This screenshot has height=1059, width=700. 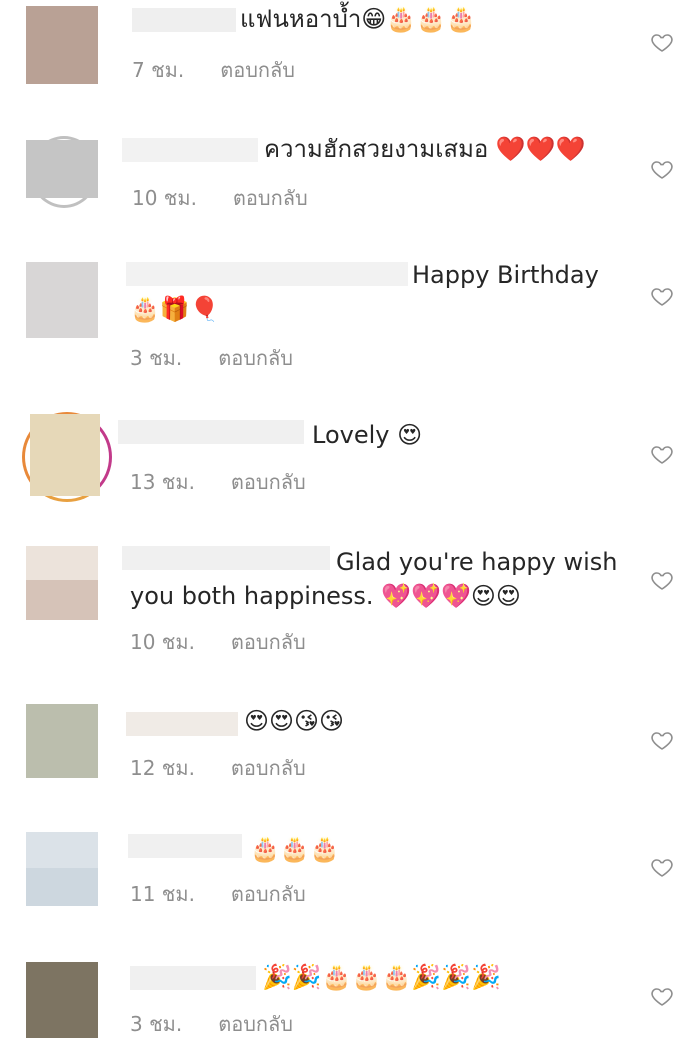 What do you see at coordinates (162, 894) in the screenshot?
I see `comment-time: 11 ชม.` at bounding box center [162, 894].